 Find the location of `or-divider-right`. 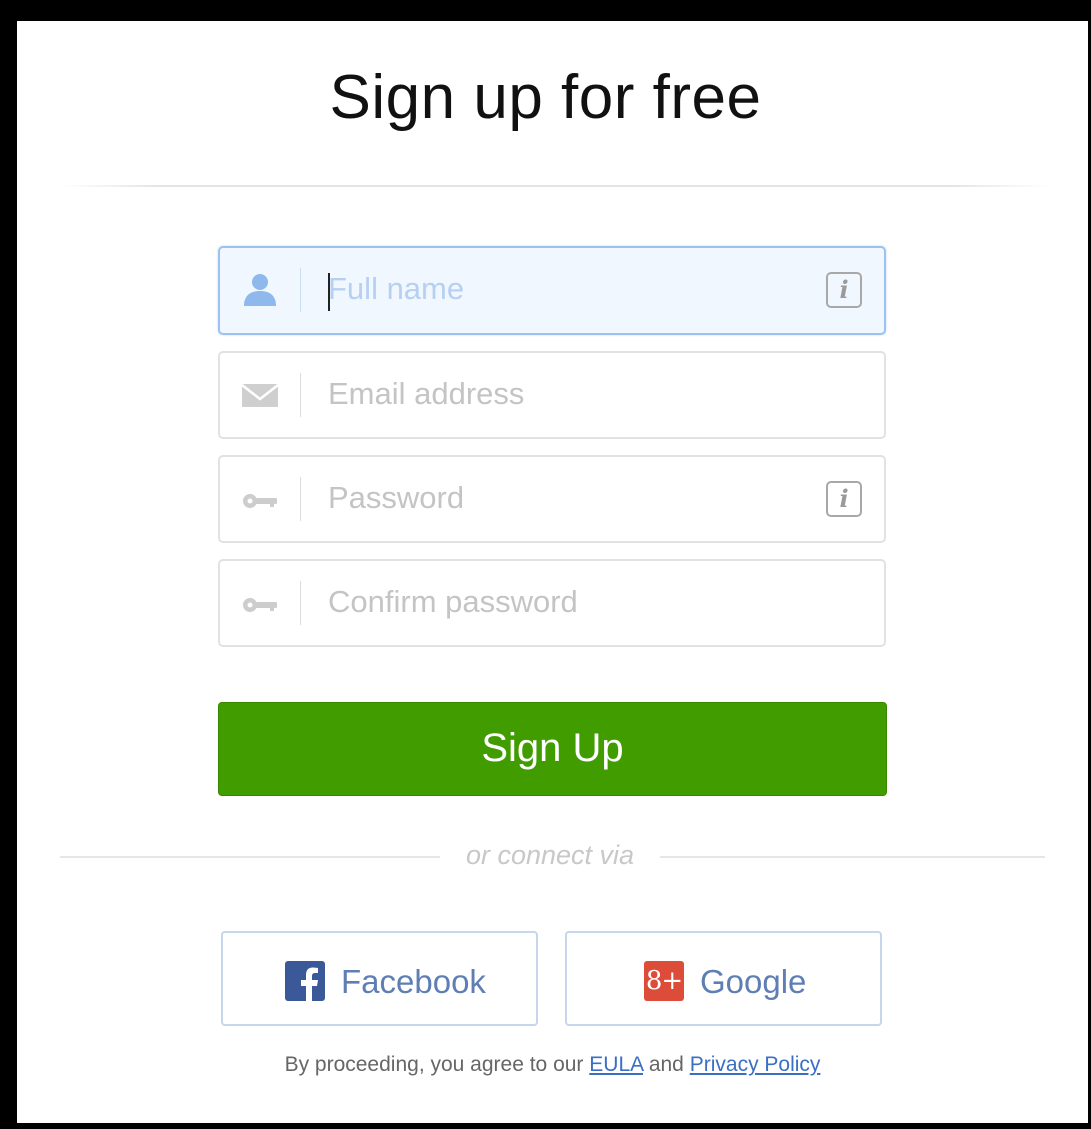

or-divider-right is located at coordinates (852, 857).